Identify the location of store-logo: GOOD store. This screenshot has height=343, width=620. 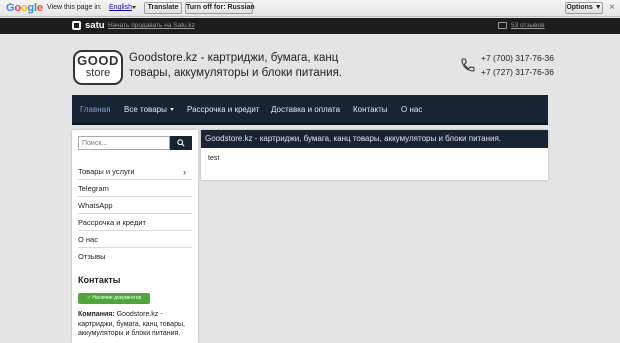
(98, 67).